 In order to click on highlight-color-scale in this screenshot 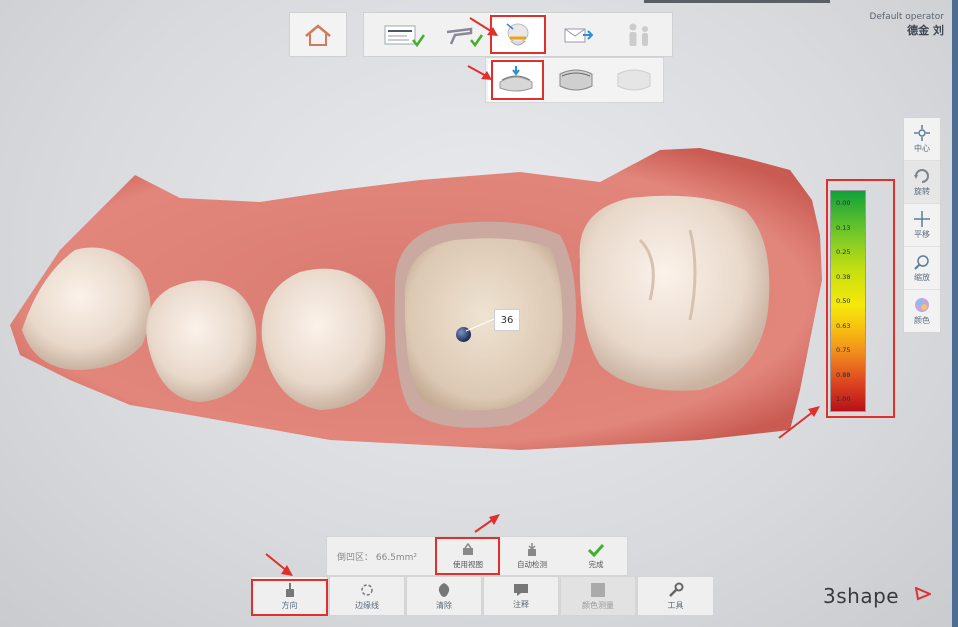, I will do `click(860, 298)`.